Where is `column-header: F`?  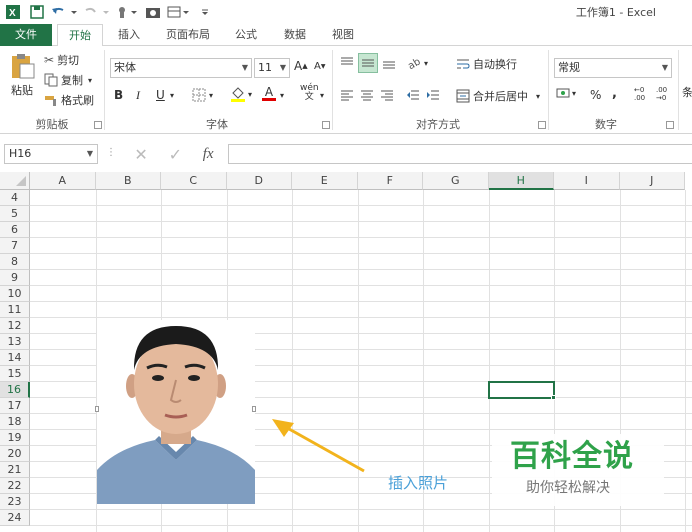 column-header: F is located at coordinates (390, 181).